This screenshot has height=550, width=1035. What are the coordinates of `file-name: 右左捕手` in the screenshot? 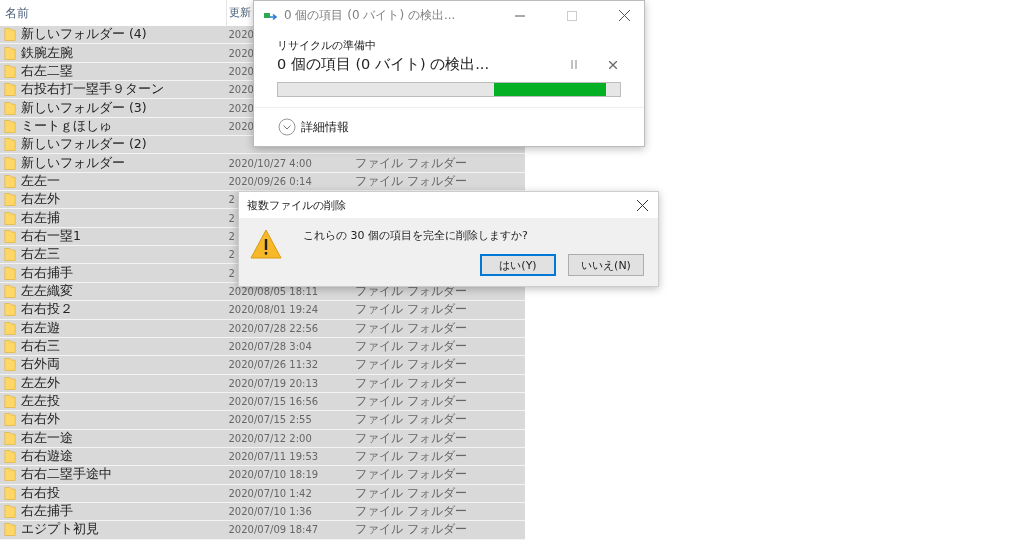 It's located at (47, 512).